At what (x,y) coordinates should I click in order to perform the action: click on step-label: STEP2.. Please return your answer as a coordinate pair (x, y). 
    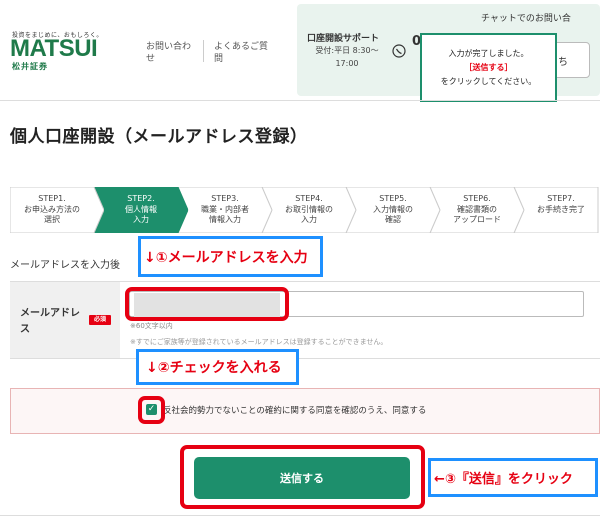
    Looking at the image, I should click on (141, 198).